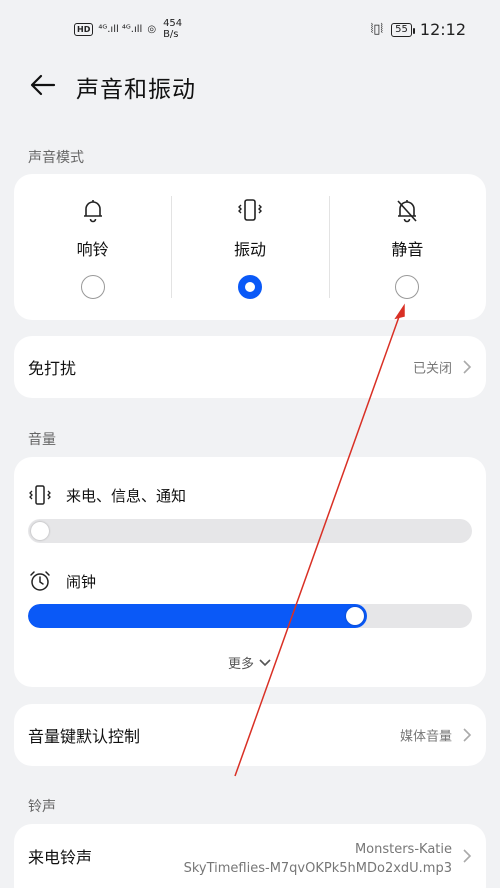  Describe the element at coordinates (250, 86) in the screenshot. I see `header: 声音和振动` at that location.